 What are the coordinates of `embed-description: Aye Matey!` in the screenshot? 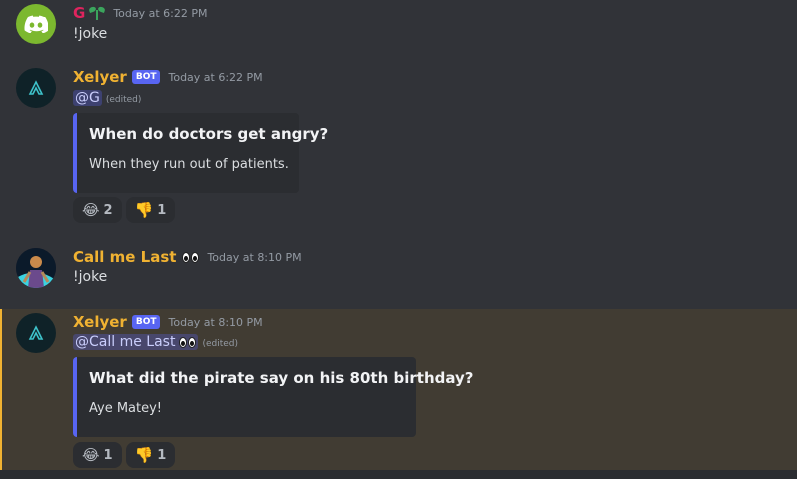 It's located at (126, 408).